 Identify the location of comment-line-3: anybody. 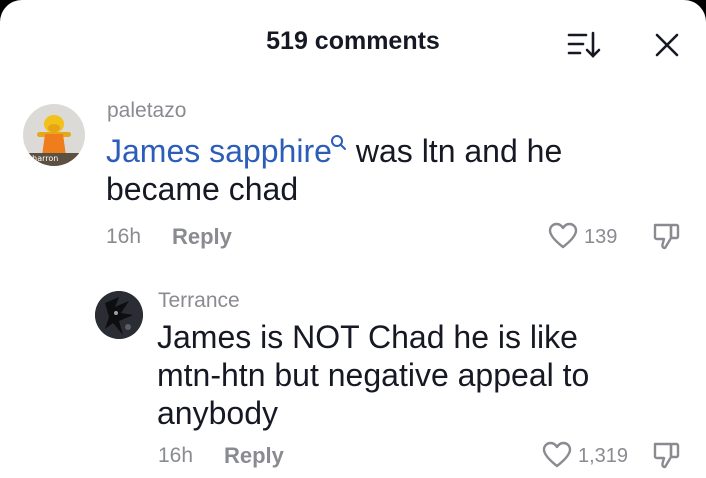
(217, 413).